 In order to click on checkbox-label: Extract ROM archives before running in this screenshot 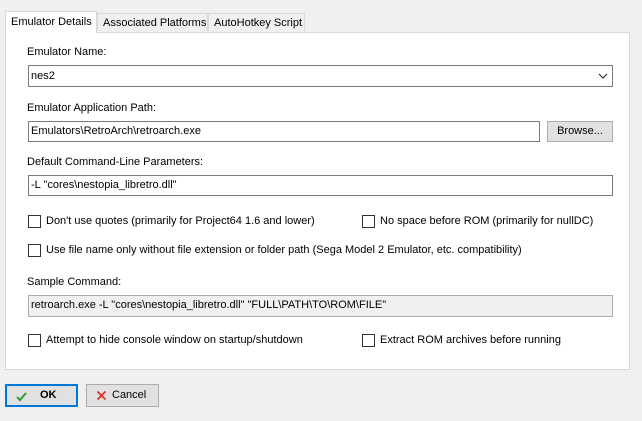, I will do `click(470, 340)`.